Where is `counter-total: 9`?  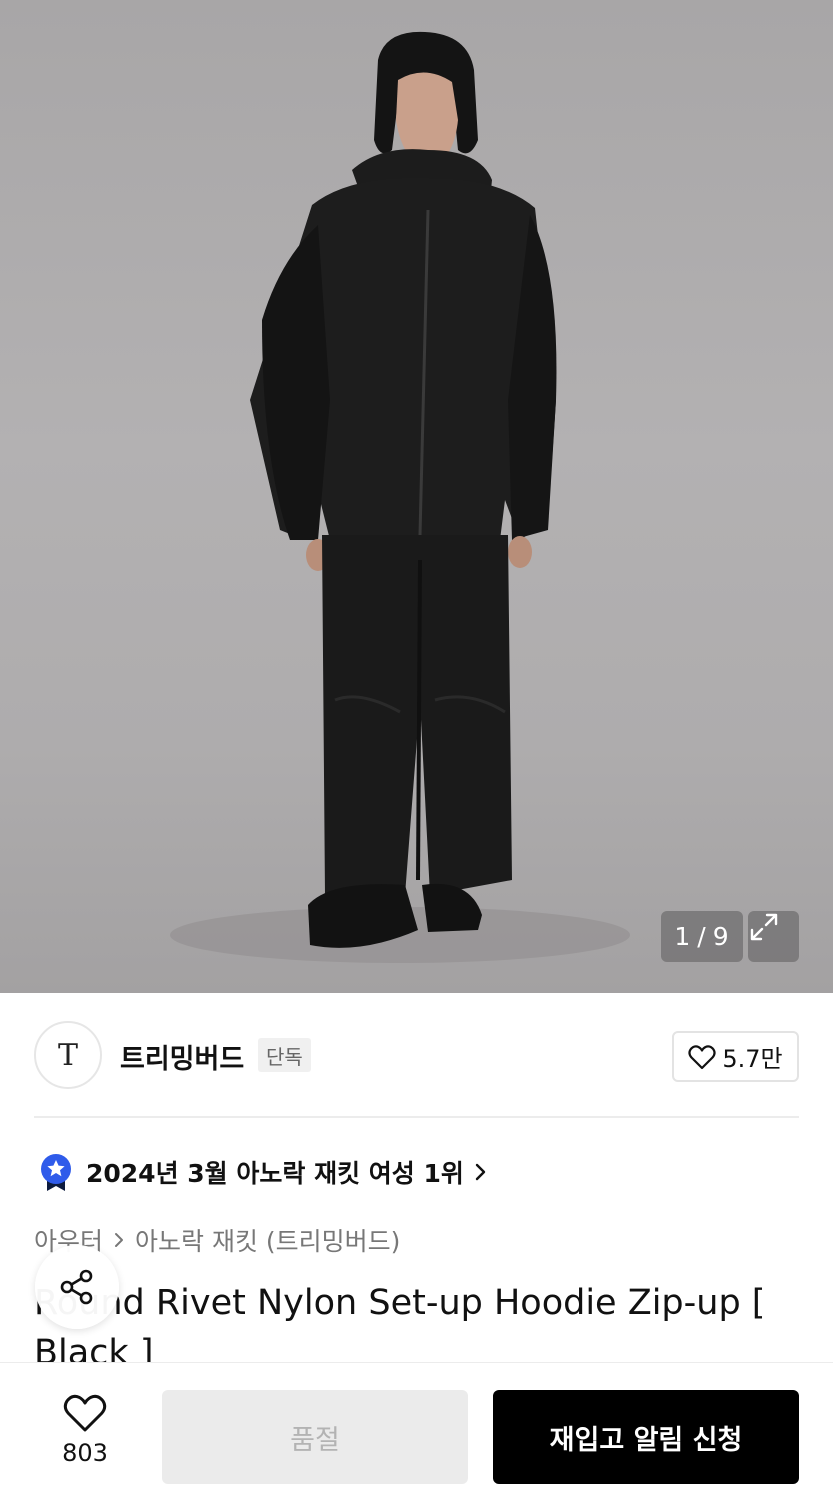
counter-total: 9 is located at coordinates (721, 936).